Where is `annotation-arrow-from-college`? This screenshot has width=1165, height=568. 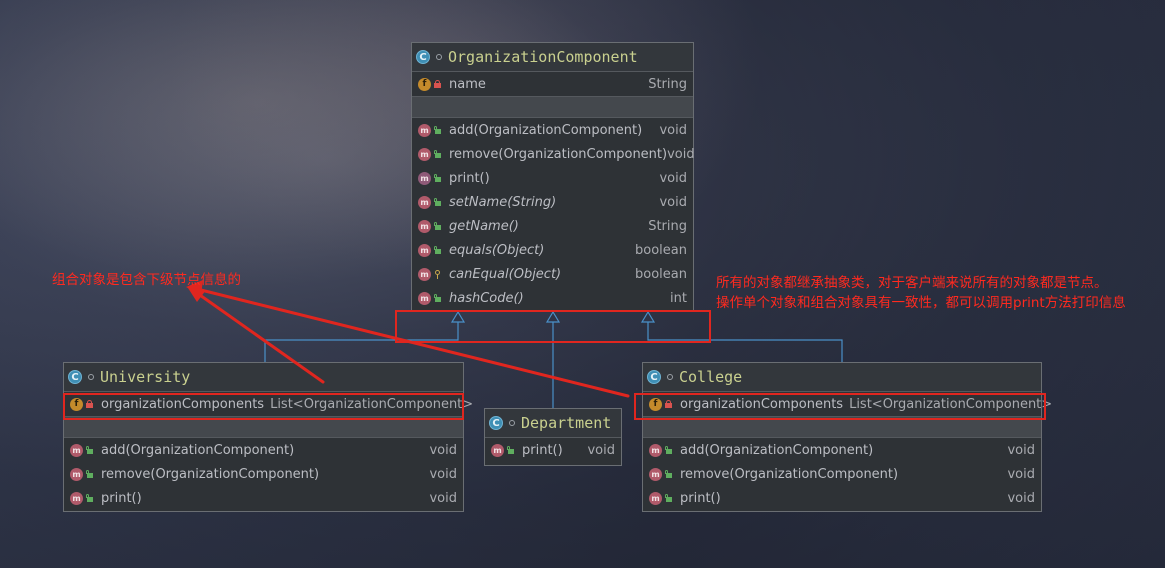
annotation-arrow-from-college is located at coordinates (412, 342).